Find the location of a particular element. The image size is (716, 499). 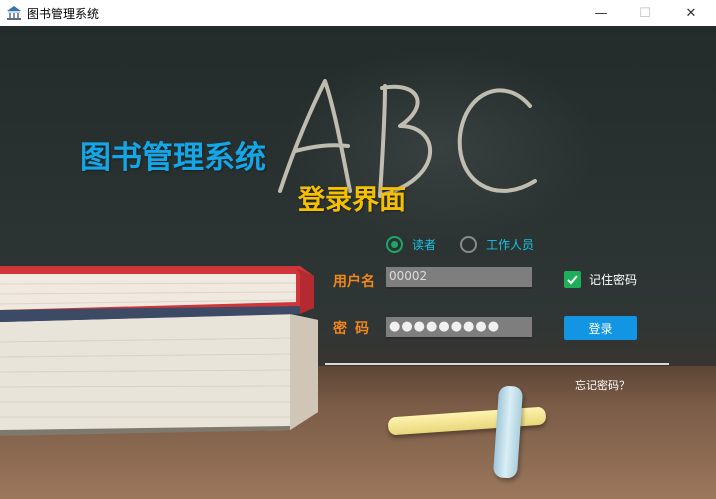

login-button: 登录 is located at coordinates (600, 328).